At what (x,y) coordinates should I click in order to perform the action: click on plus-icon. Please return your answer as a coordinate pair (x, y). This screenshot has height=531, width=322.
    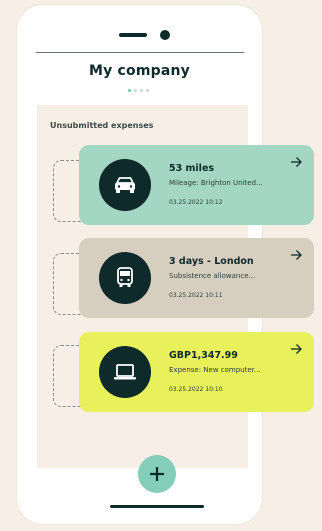
    Looking at the image, I should click on (157, 474).